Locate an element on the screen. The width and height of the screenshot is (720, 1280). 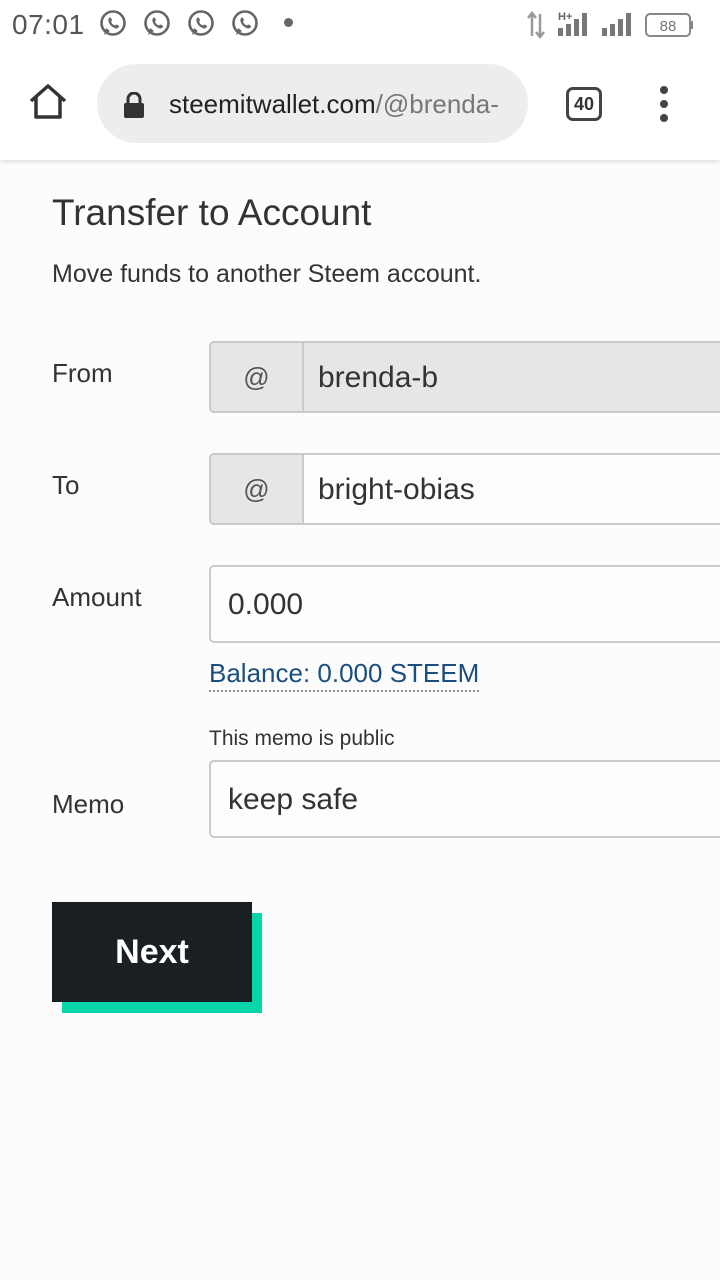
system-status-icons: H+ 88 is located at coordinates (610, 25).